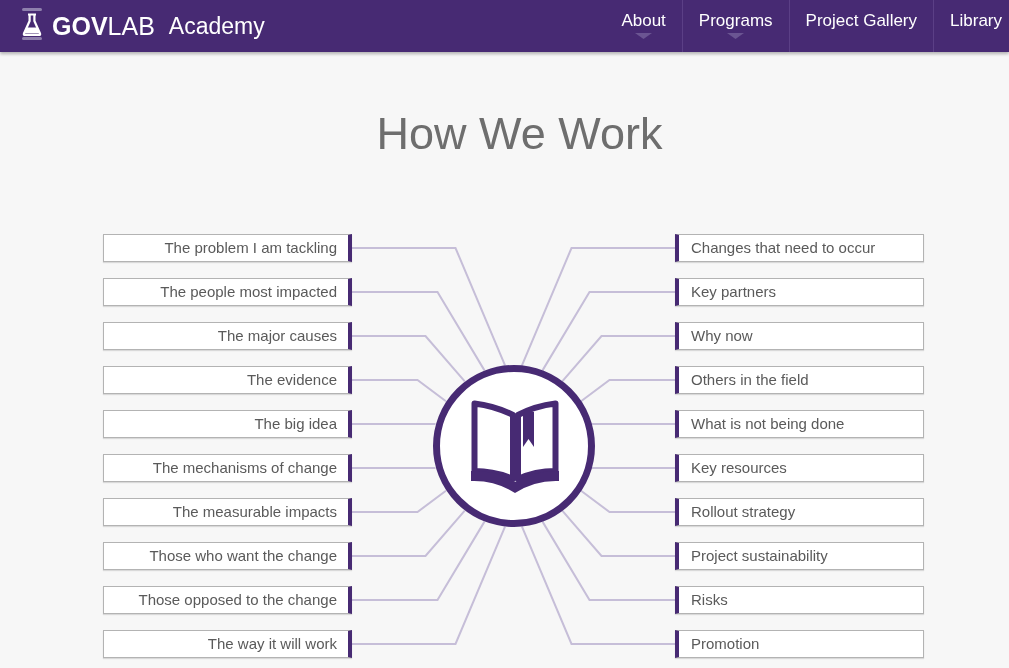 Image resolution: width=1009 pixels, height=668 pixels. I want to click on topic-label: The problem I am tackling, so click(227, 248).